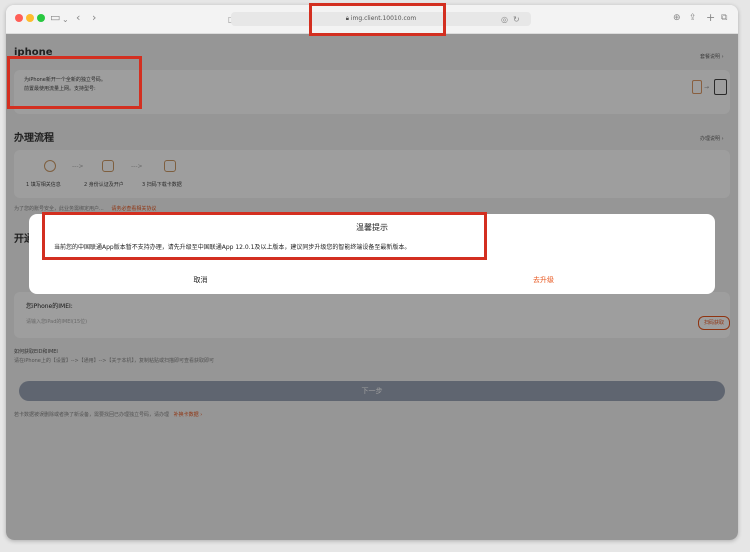 This screenshot has height=552, width=750. What do you see at coordinates (504, 20) in the screenshot?
I see `translate-icon: ◎` at bounding box center [504, 20].